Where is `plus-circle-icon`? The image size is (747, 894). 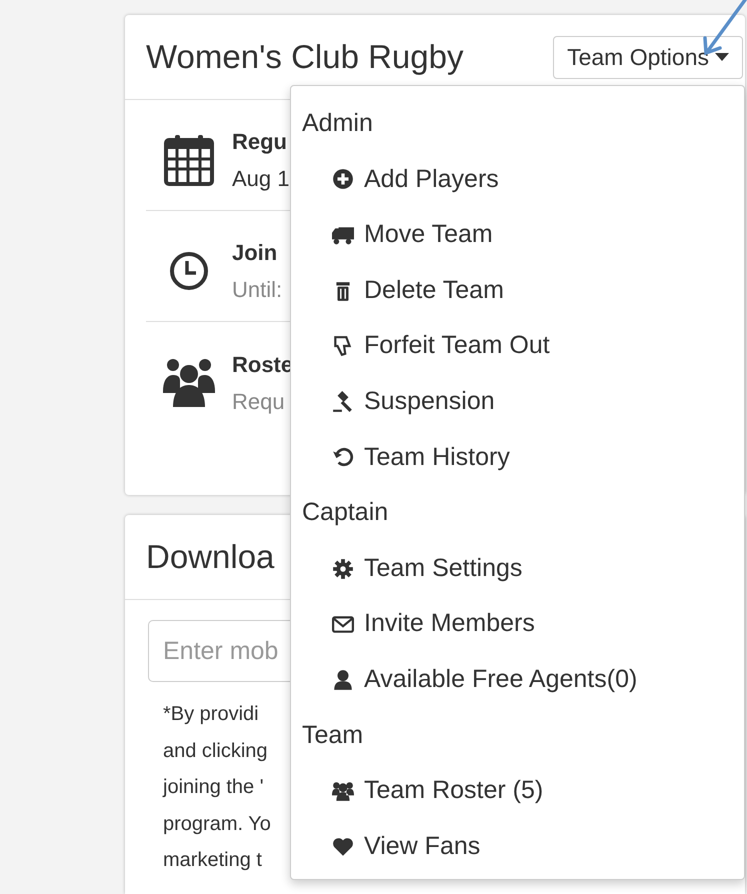
plus-circle-icon is located at coordinates (343, 179).